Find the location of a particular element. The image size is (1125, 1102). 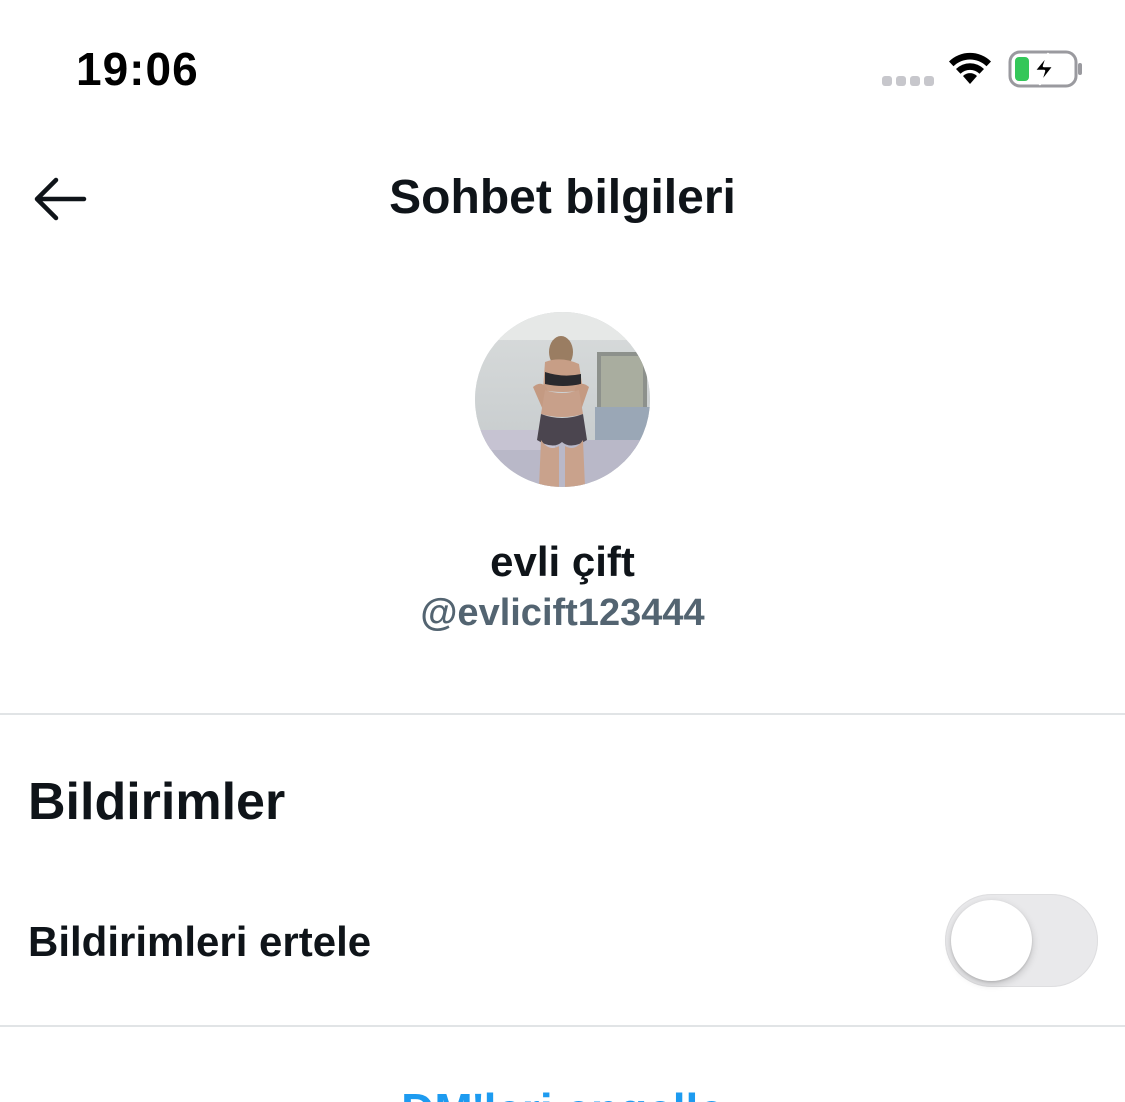

signal-dots-icon is located at coordinates (908, 81).